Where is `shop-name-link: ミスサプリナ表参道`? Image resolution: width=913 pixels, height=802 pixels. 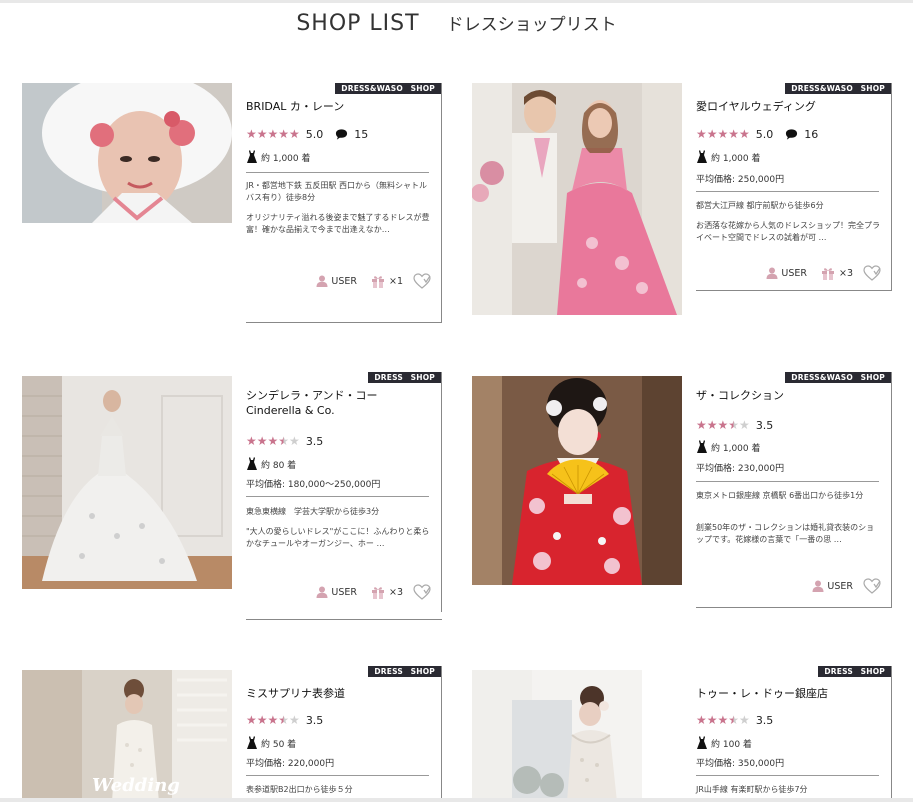 shop-name-link: ミスサプリナ表参道 is located at coordinates (339, 693).